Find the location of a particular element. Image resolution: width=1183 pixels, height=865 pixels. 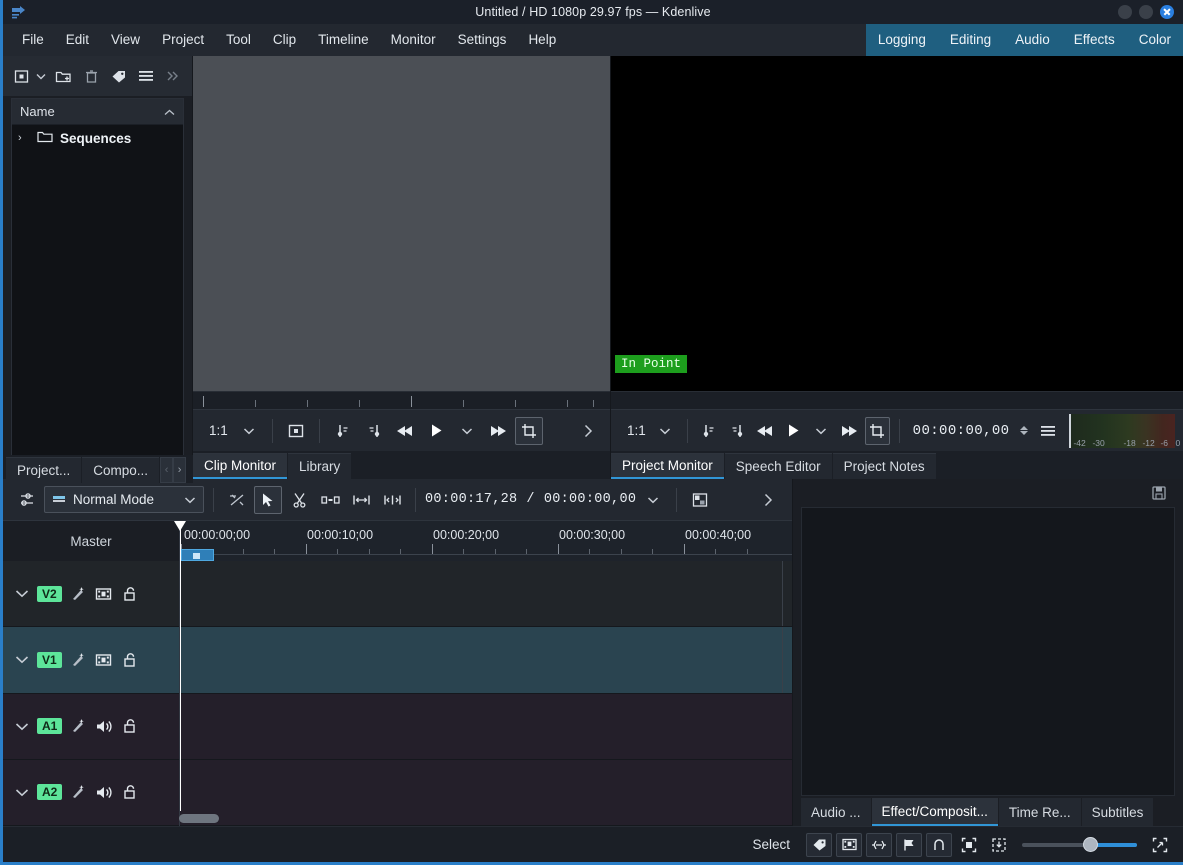

menu-view: View is located at coordinates (125, 40).